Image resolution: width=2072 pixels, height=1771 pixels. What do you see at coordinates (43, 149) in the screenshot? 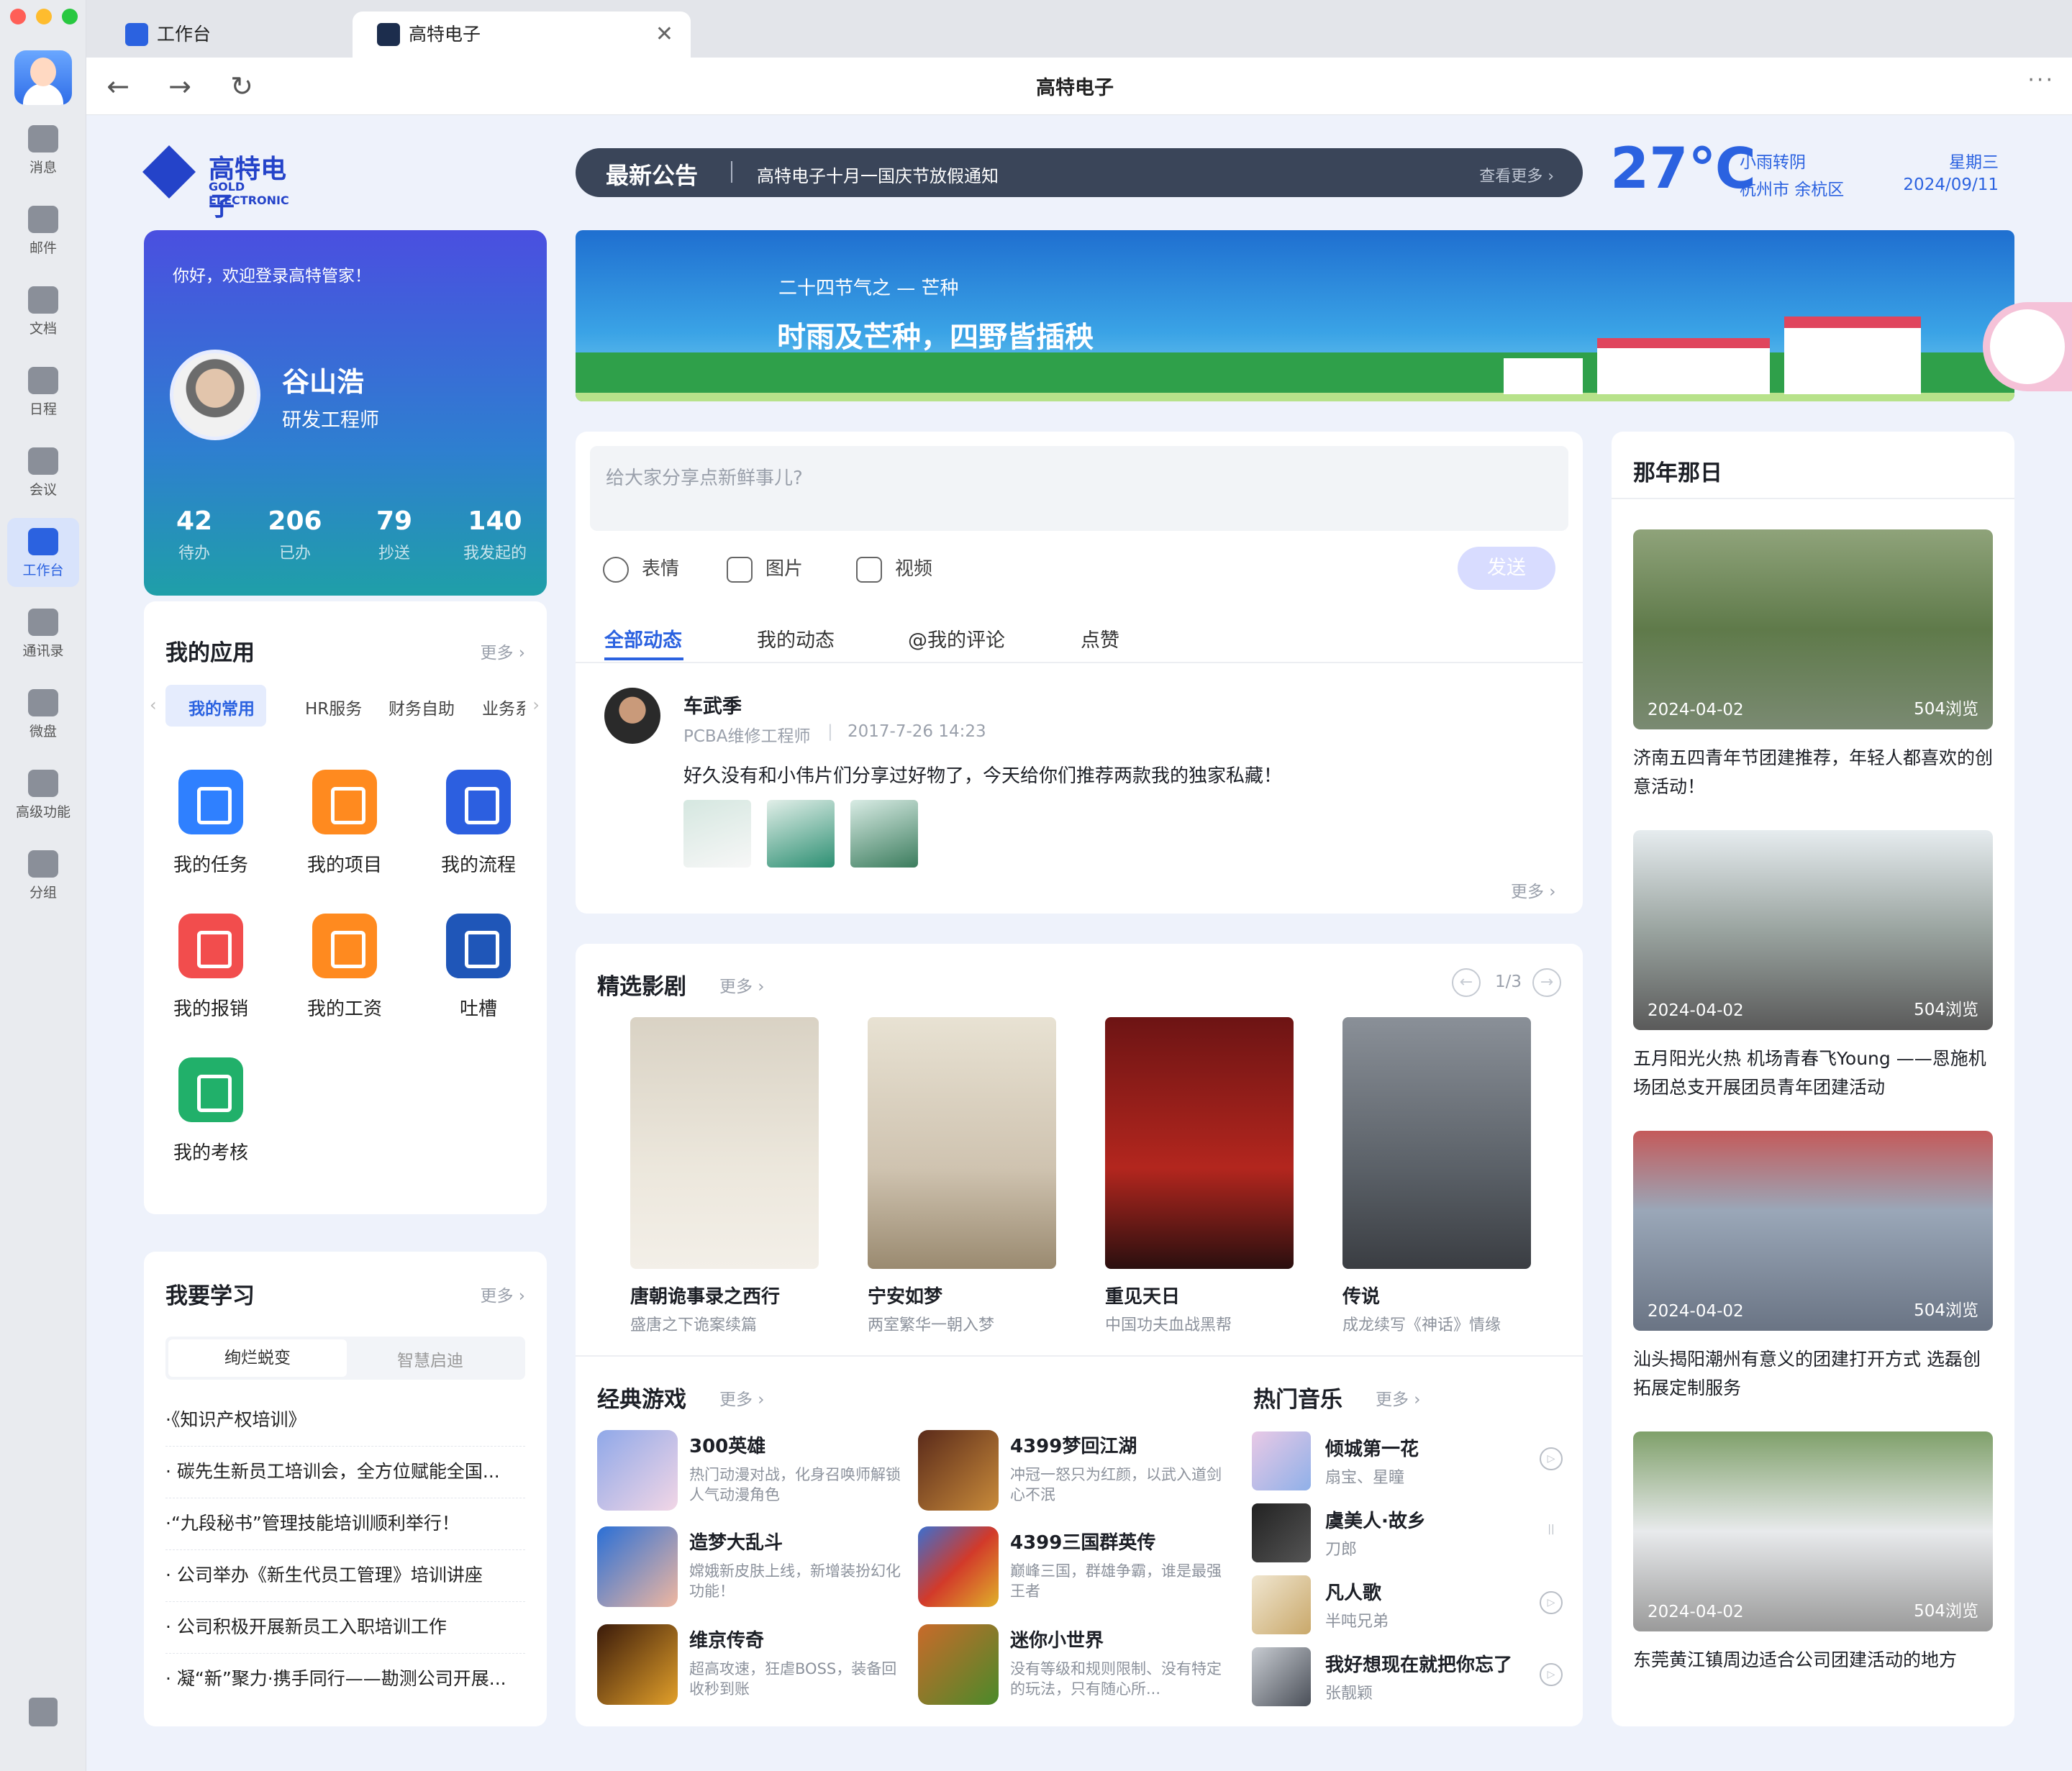
I see `sidebar-item-messages: 消息` at bounding box center [43, 149].